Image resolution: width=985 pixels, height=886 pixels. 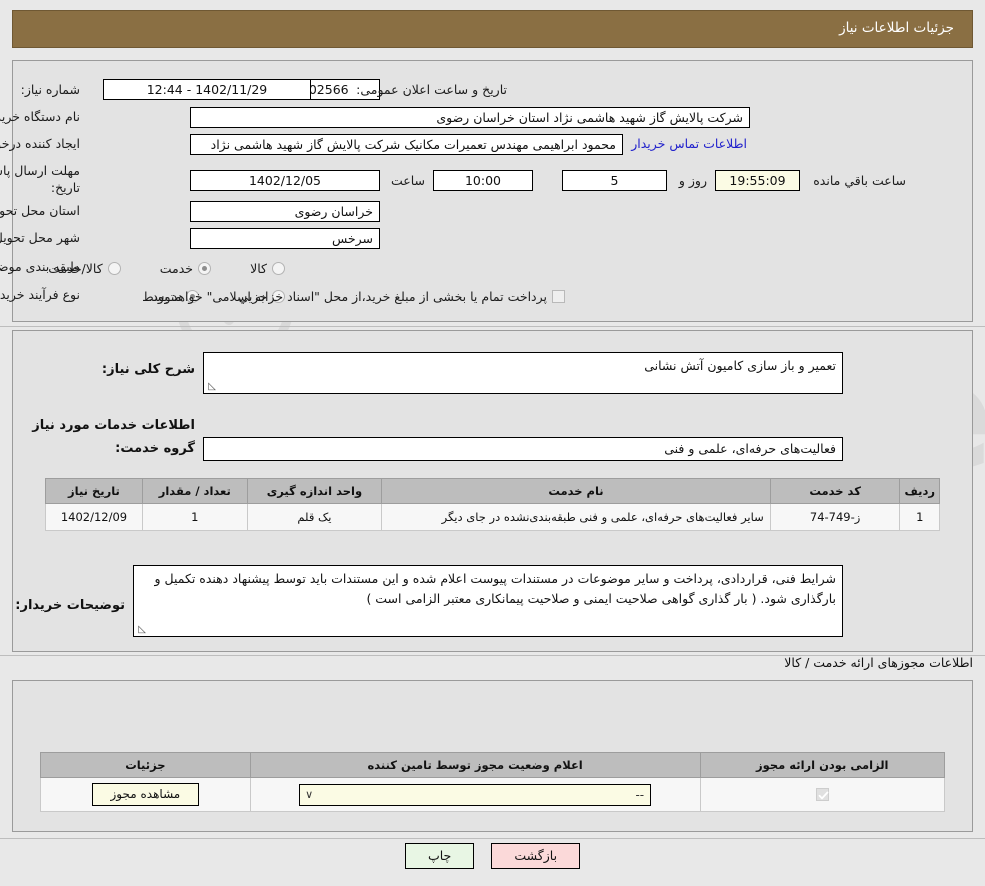 I want to click on th-unit: واحد اندازه گیری, so click(x=314, y=491).